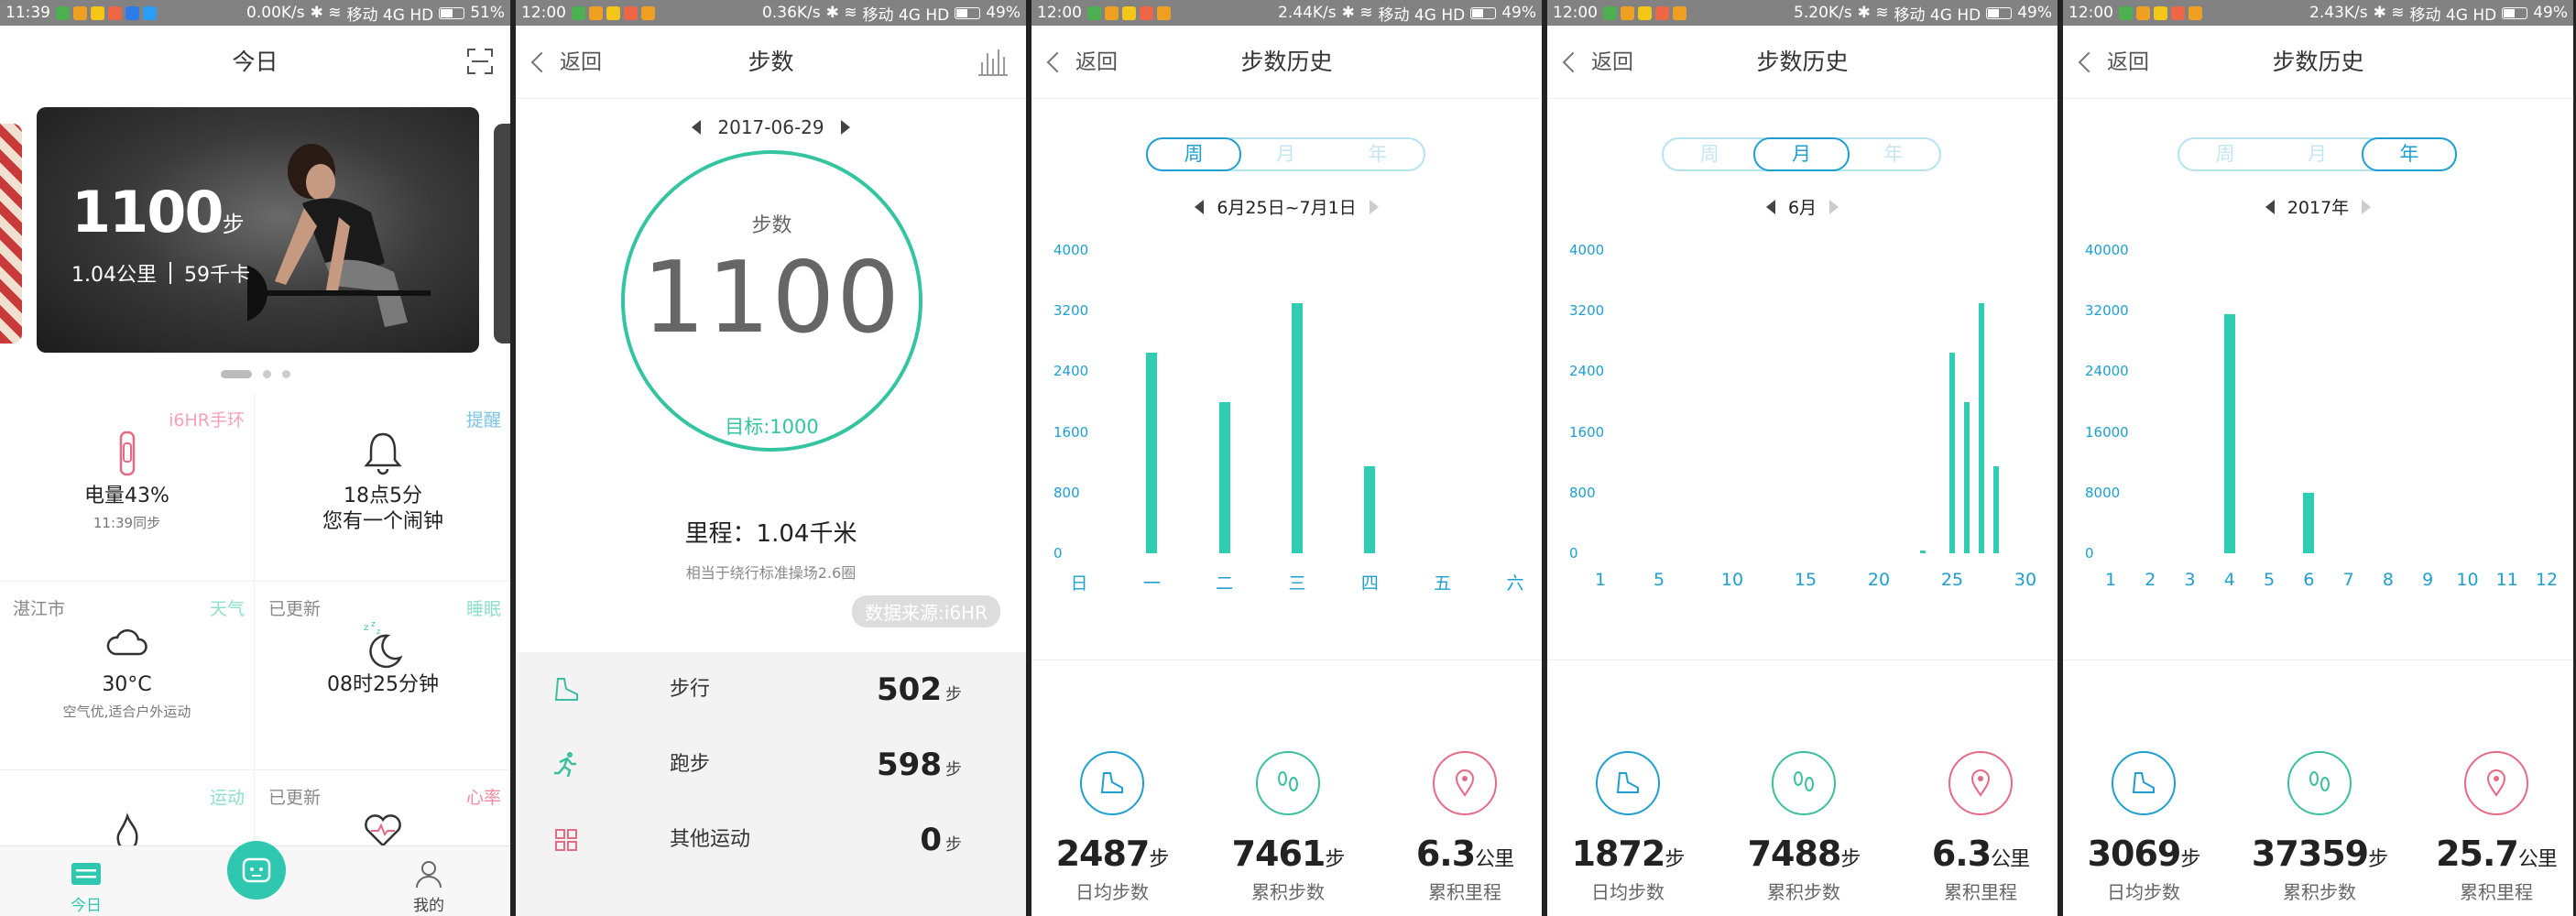 This screenshot has width=2576, height=916. Describe the element at coordinates (691, 765) in the screenshot. I see `activity-name: 跑步` at that location.